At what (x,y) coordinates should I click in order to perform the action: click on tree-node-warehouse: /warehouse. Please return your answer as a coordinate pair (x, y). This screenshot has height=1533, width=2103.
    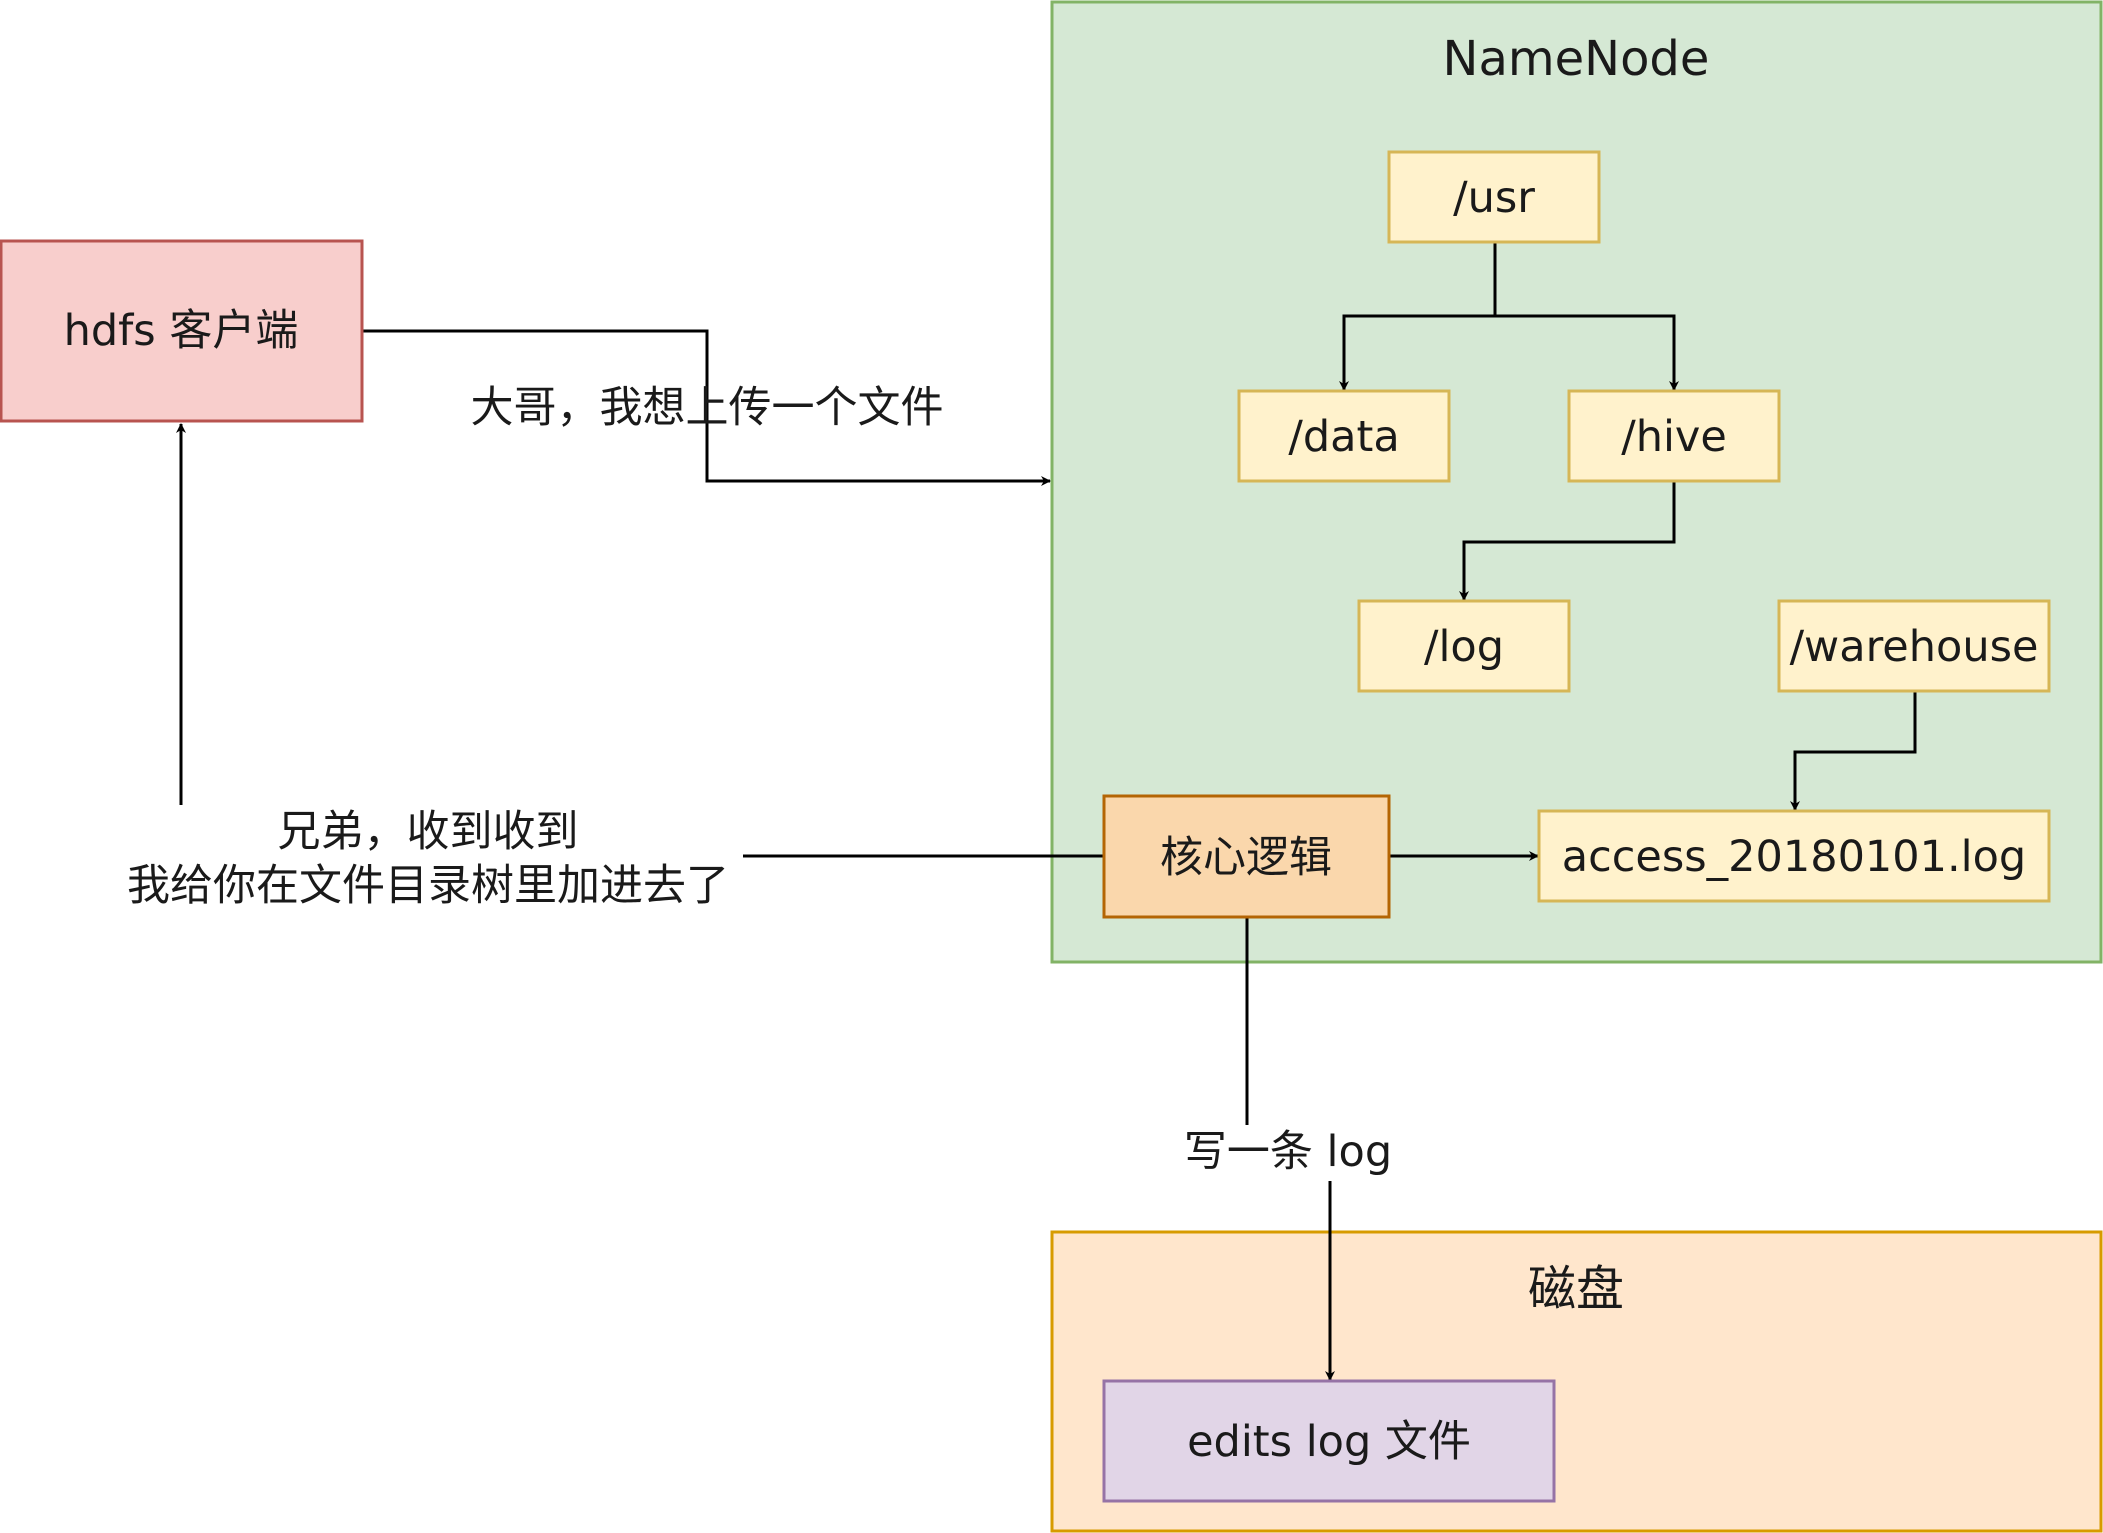
    Looking at the image, I should click on (1914, 646).